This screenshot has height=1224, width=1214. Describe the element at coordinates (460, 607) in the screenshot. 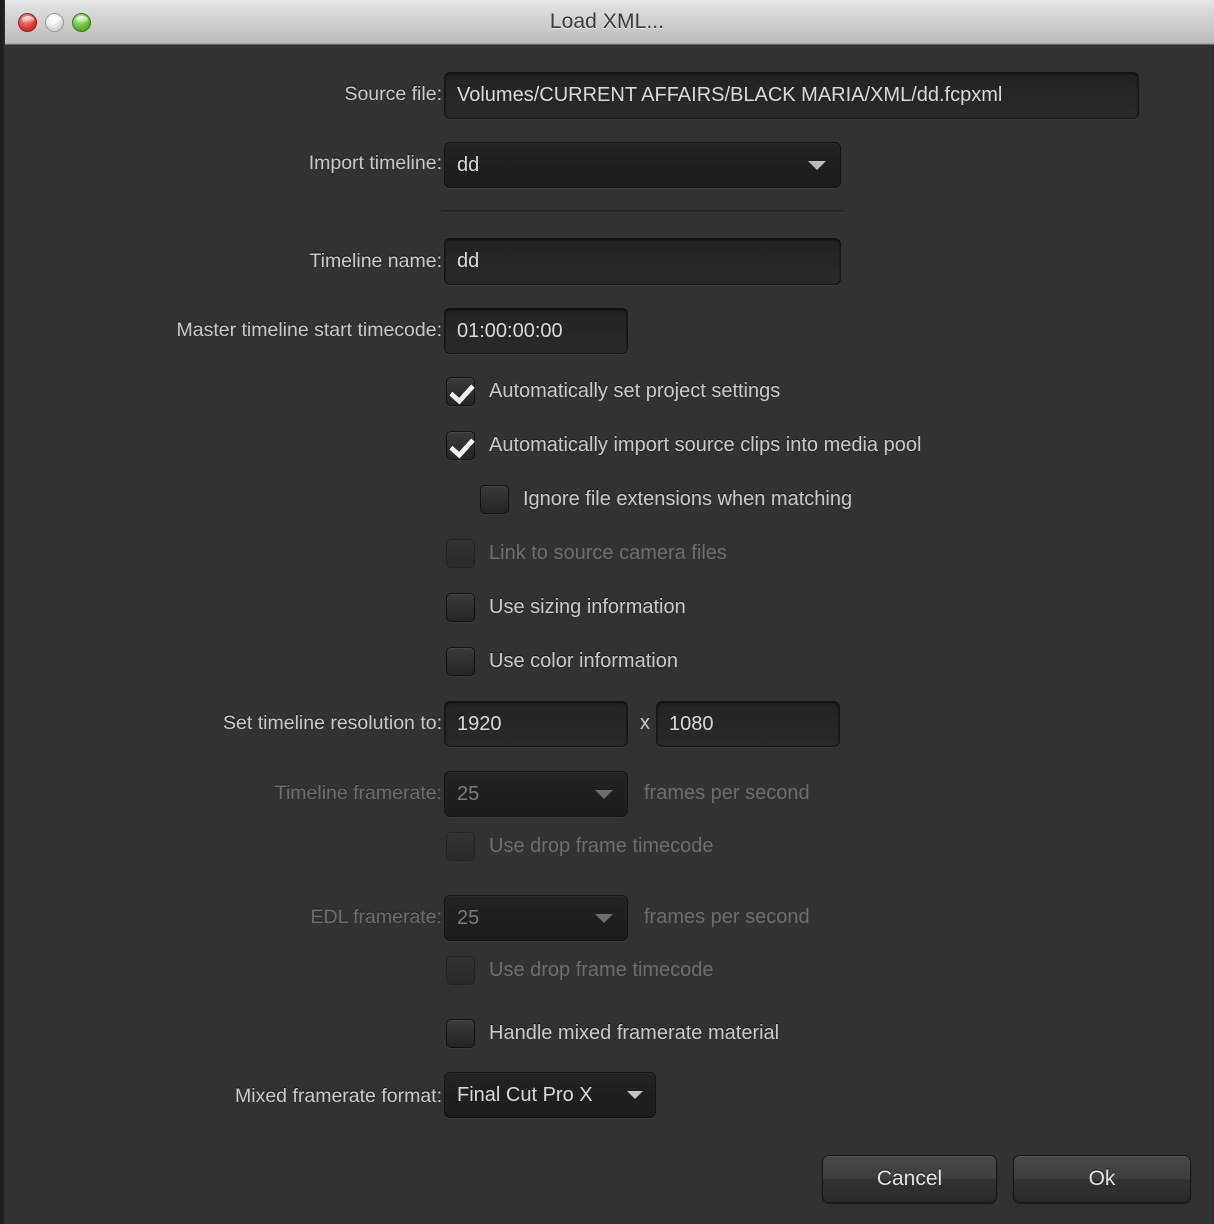

I see `checkbox-use-sizing-information` at that location.